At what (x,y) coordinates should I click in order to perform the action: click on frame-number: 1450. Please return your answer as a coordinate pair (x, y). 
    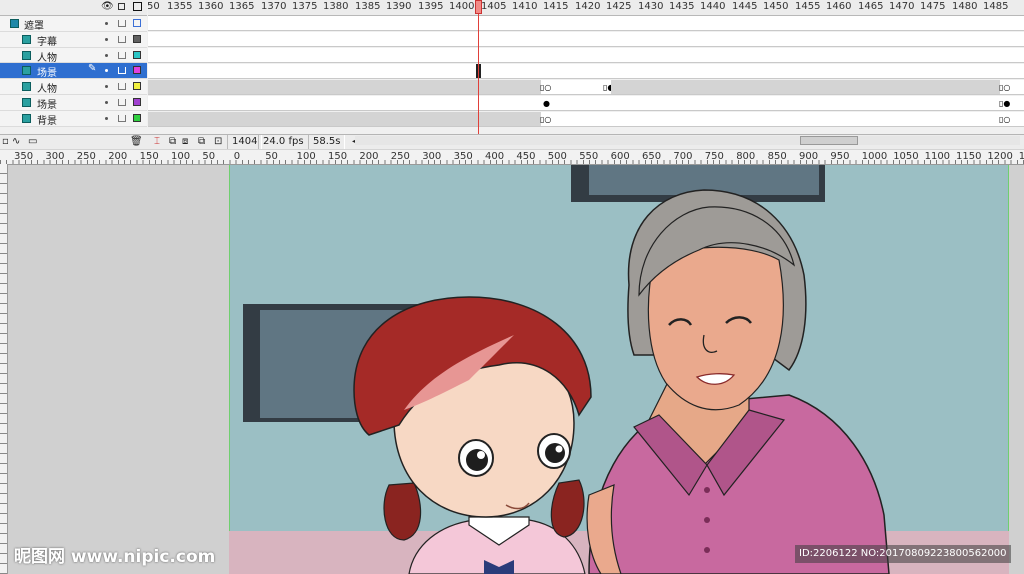
    Looking at the image, I should click on (776, 6).